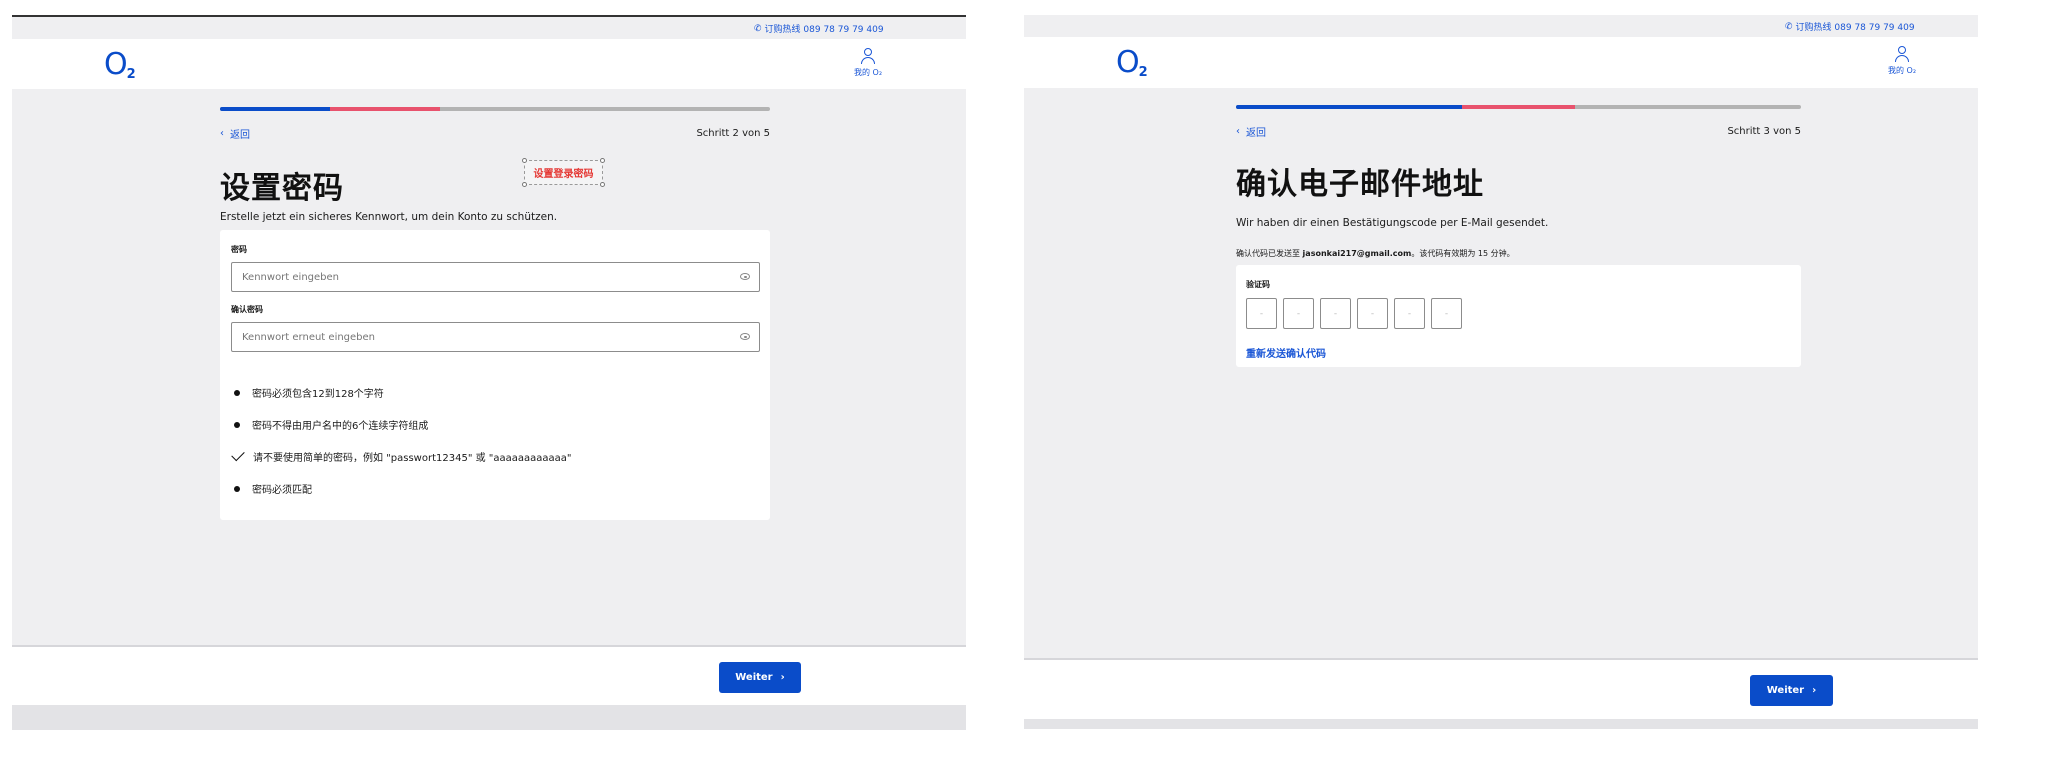  Describe the element at coordinates (733, 133) in the screenshot. I see `step-indicator: Schritt 2 von 5` at that location.